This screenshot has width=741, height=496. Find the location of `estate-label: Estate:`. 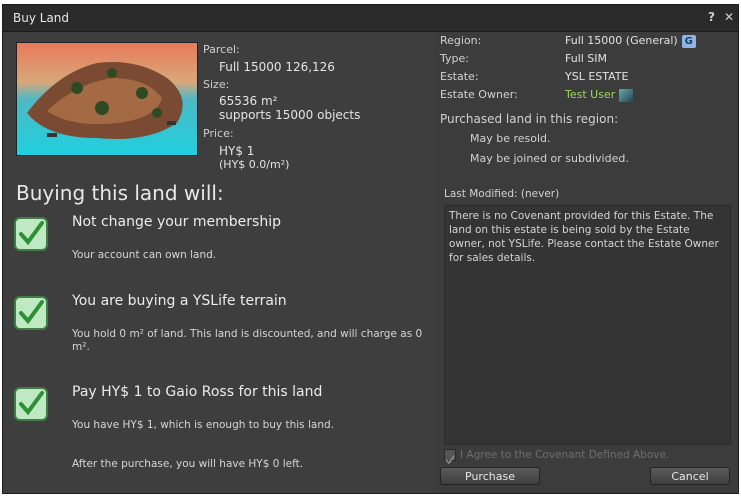

estate-label: Estate: is located at coordinates (459, 76).